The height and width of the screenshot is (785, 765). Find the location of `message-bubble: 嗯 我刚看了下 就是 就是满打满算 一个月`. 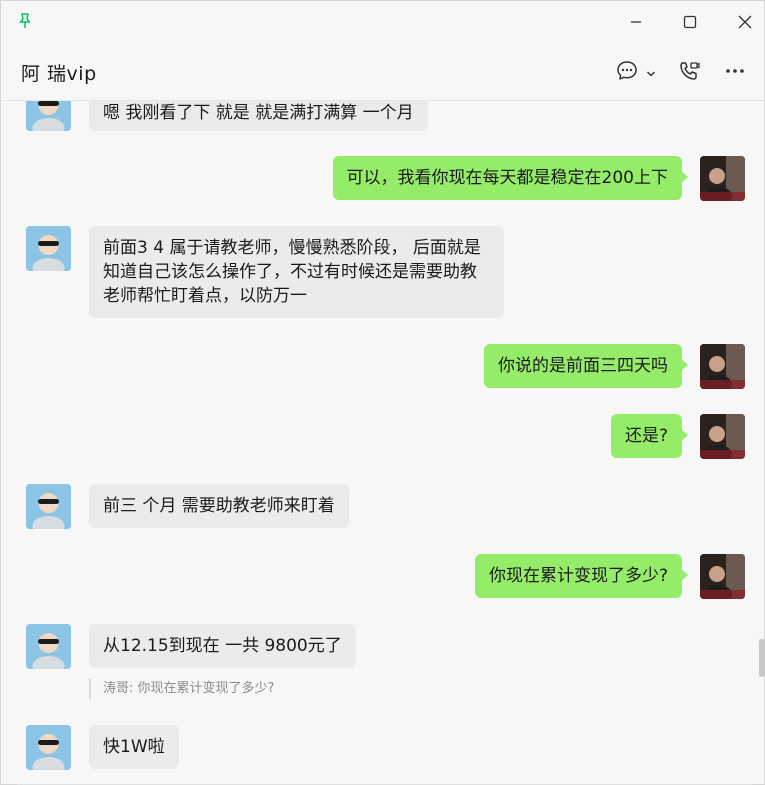

message-bubble: 嗯 我刚看了下 就是 就是满打满算 一个月 is located at coordinates (258, 116).